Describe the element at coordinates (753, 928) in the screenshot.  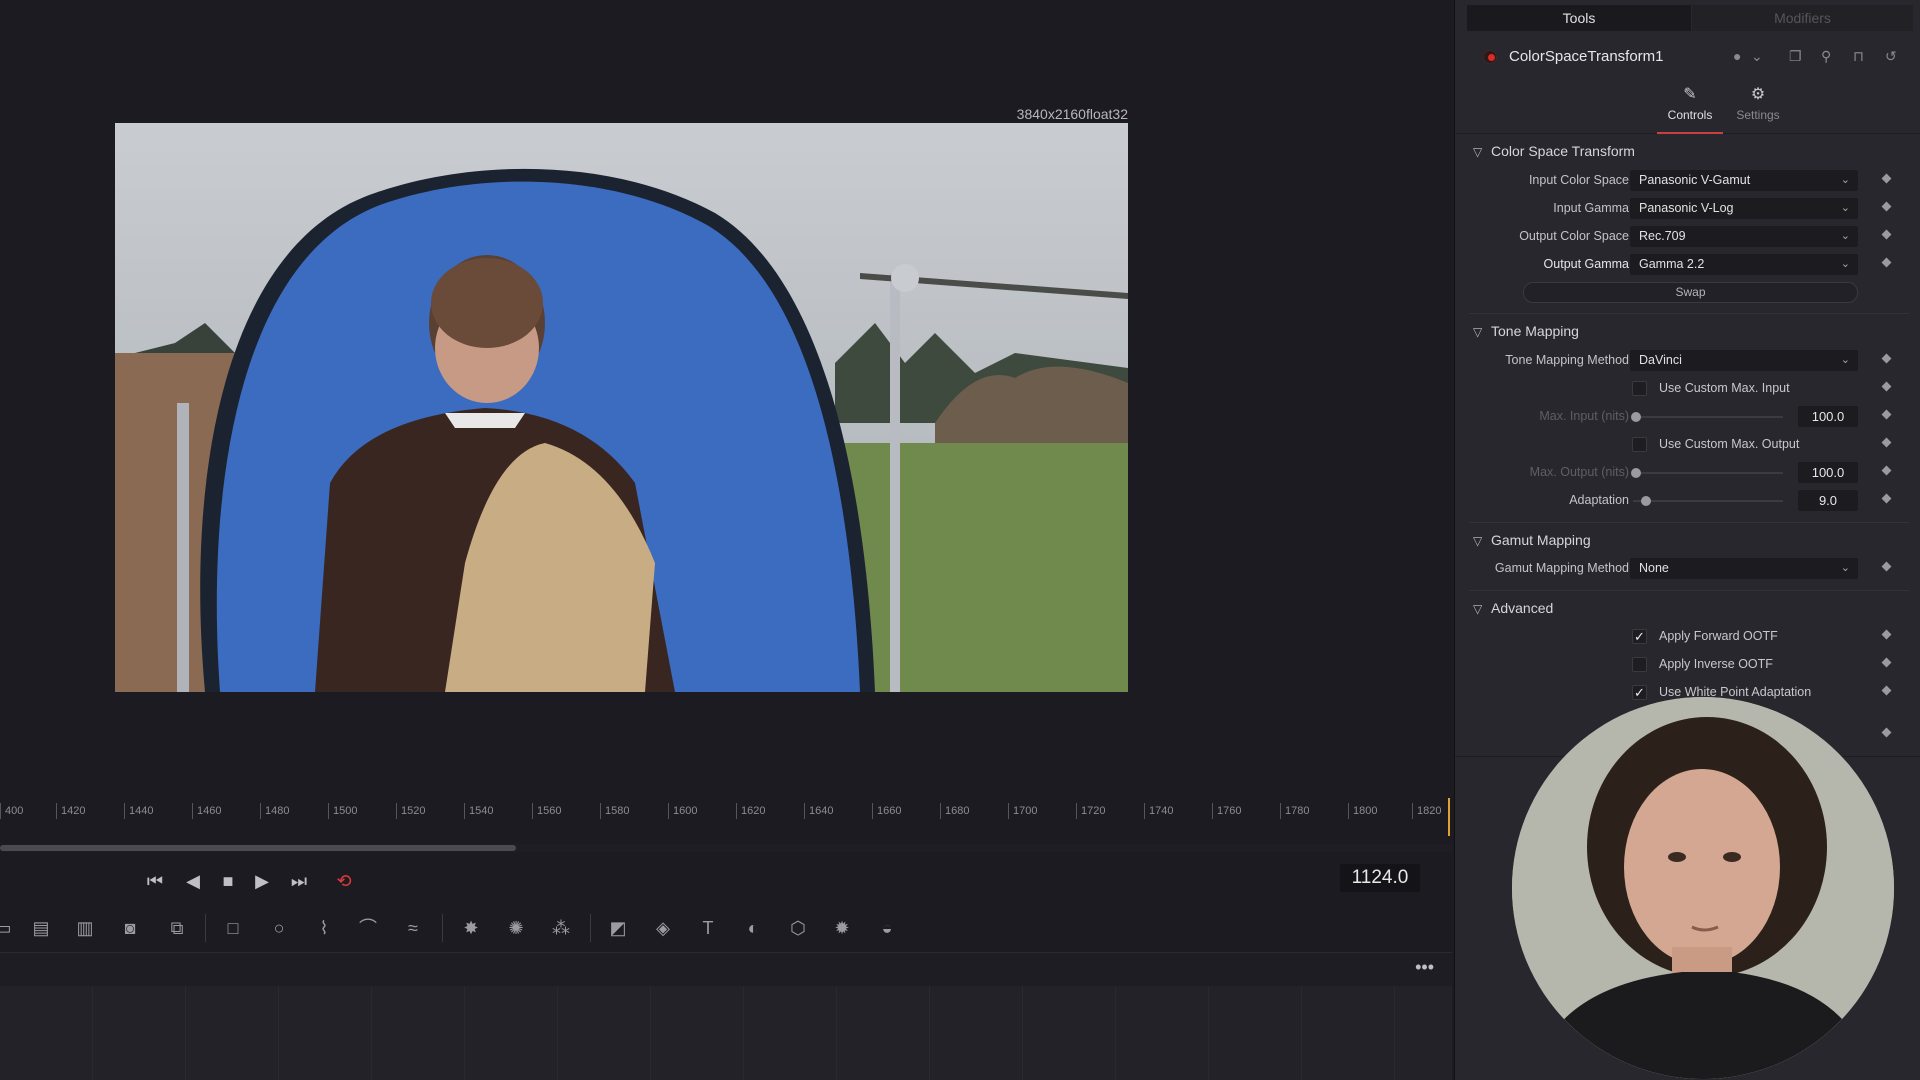
I see `merge-3d-icon: ◐` at that location.